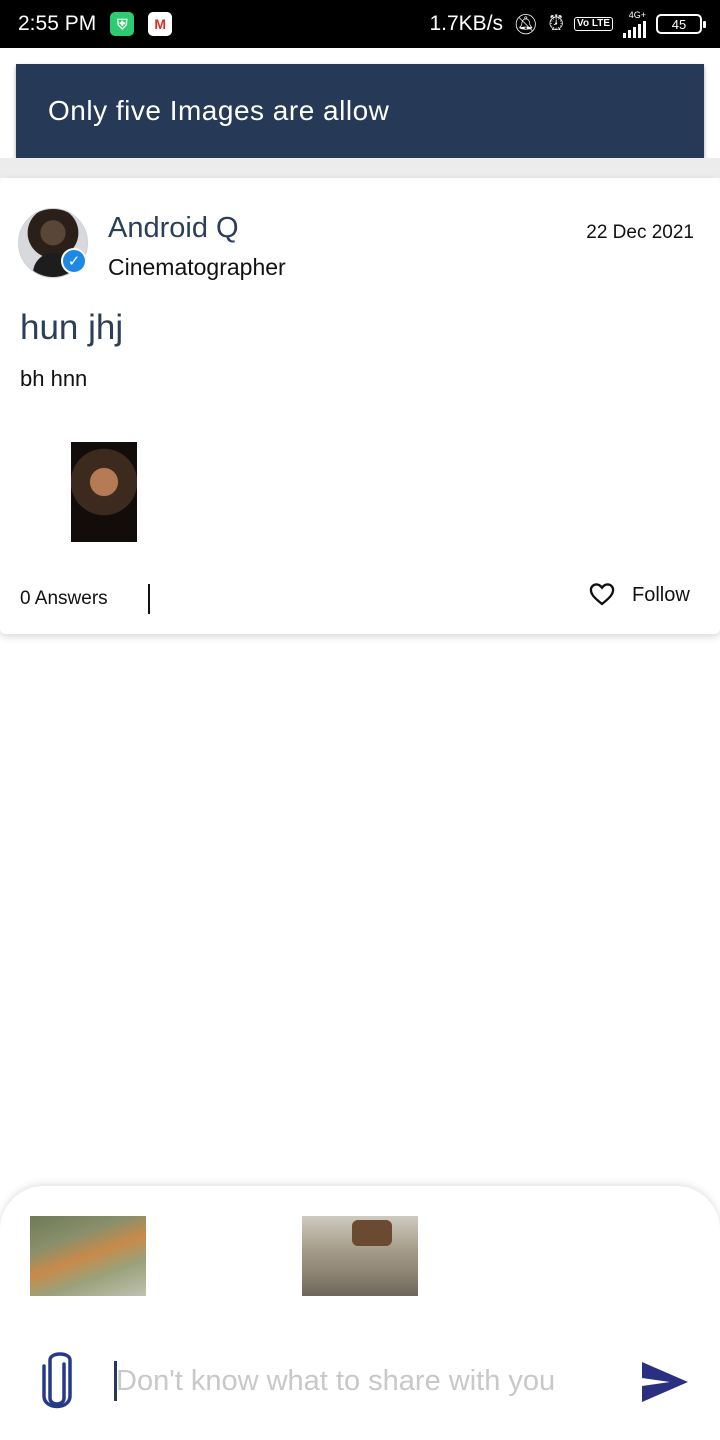 This screenshot has width=720, height=1440. Describe the element at coordinates (661, 595) in the screenshot. I see `follow-button: Follow` at that location.